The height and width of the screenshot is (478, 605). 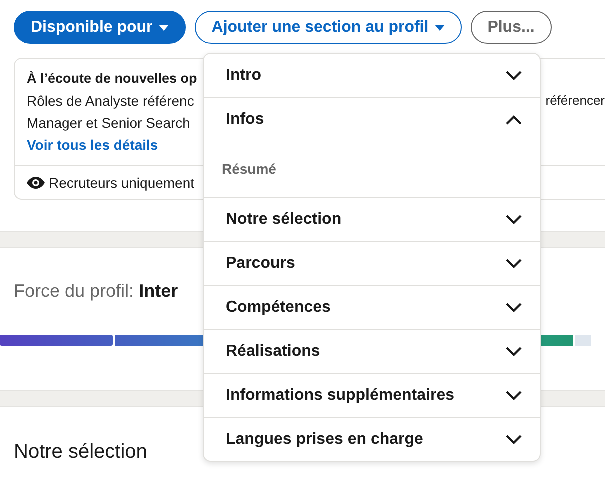 I want to click on dropdown-button: Disponible pour, so click(x=100, y=27).